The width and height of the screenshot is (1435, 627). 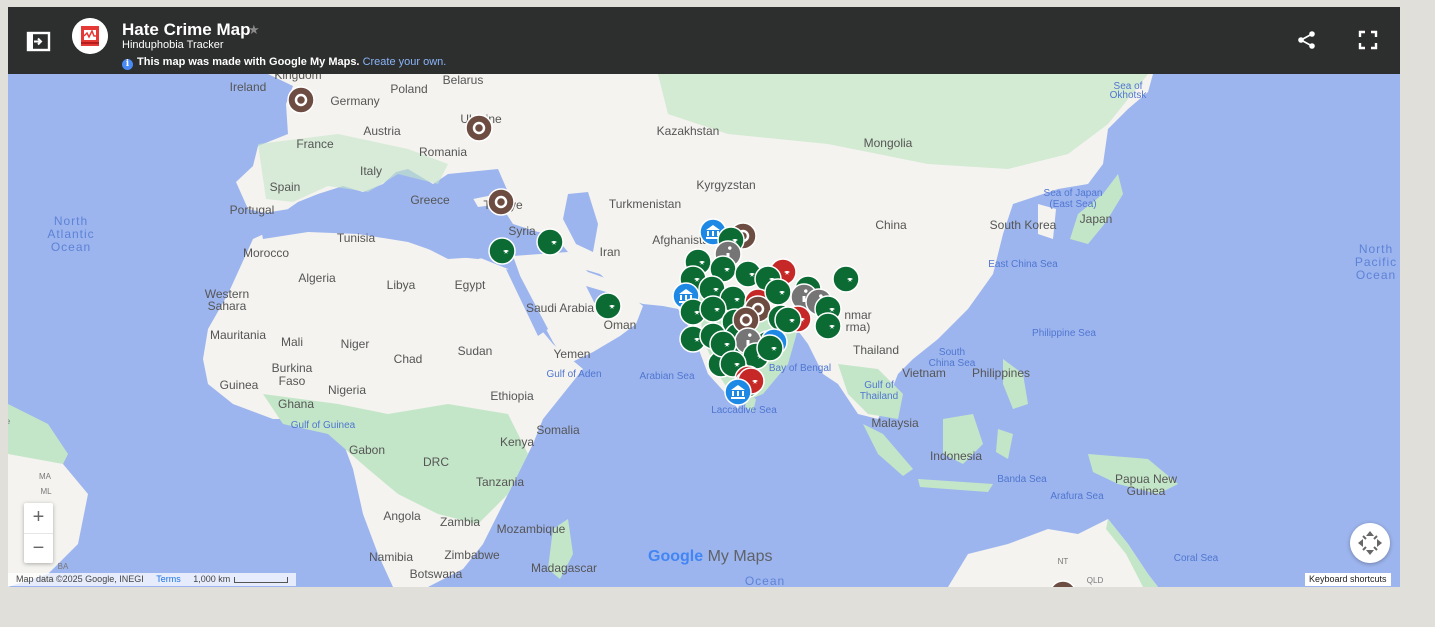 What do you see at coordinates (254, 30) in the screenshot?
I see `star-icon: ★` at bounding box center [254, 30].